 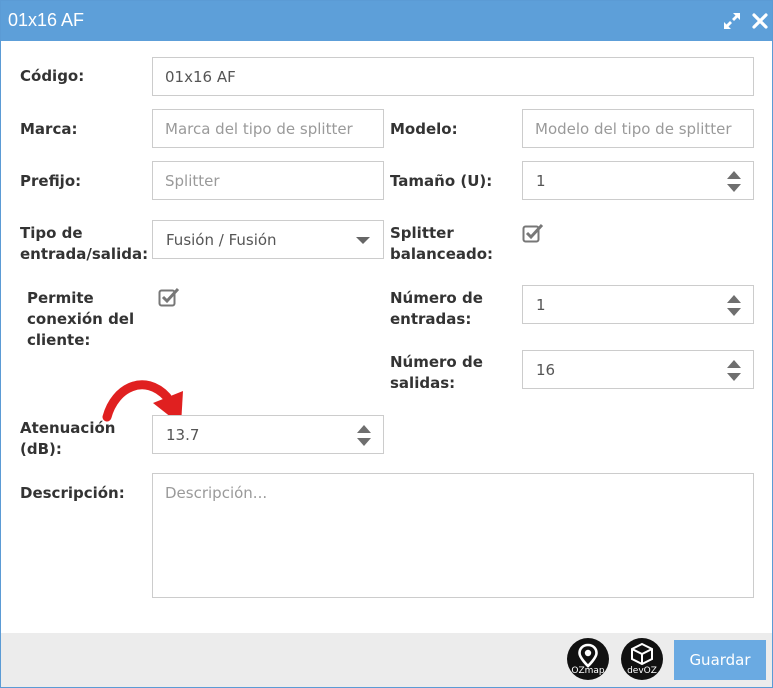 What do you see at coordinates (84, 244) in the screenshot?
I see `tipo-label: Tipo de entrada/salida:` at bounding box center [84, 244].